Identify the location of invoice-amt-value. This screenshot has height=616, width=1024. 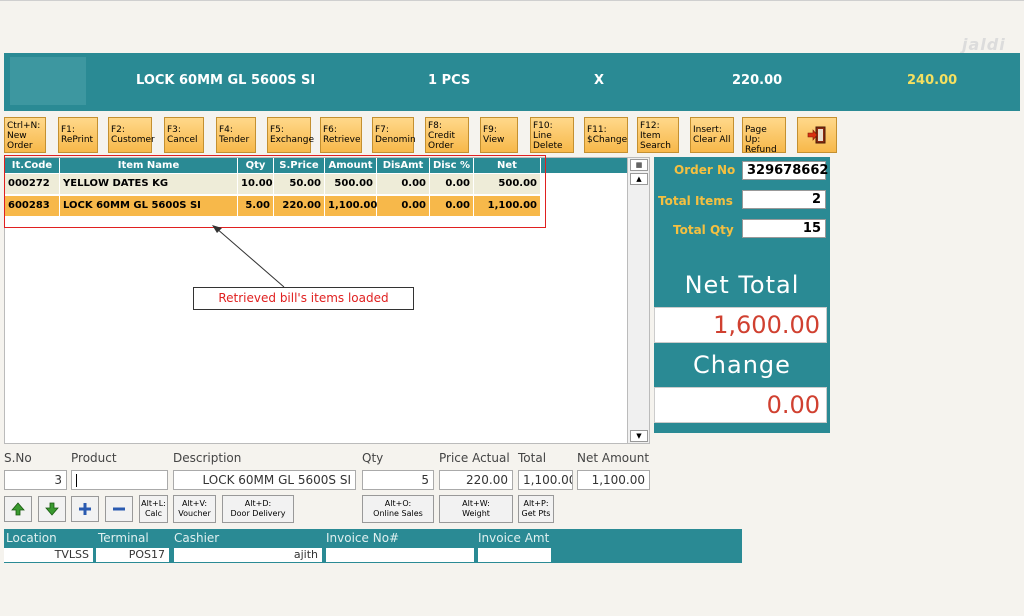
(514, 555).